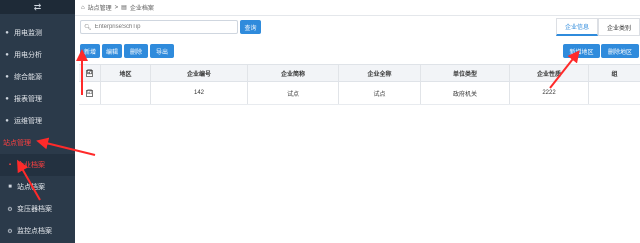 The image size is (640, 243). I want to click on tab-enterprise-info: 企业信息, so click(577, 27).